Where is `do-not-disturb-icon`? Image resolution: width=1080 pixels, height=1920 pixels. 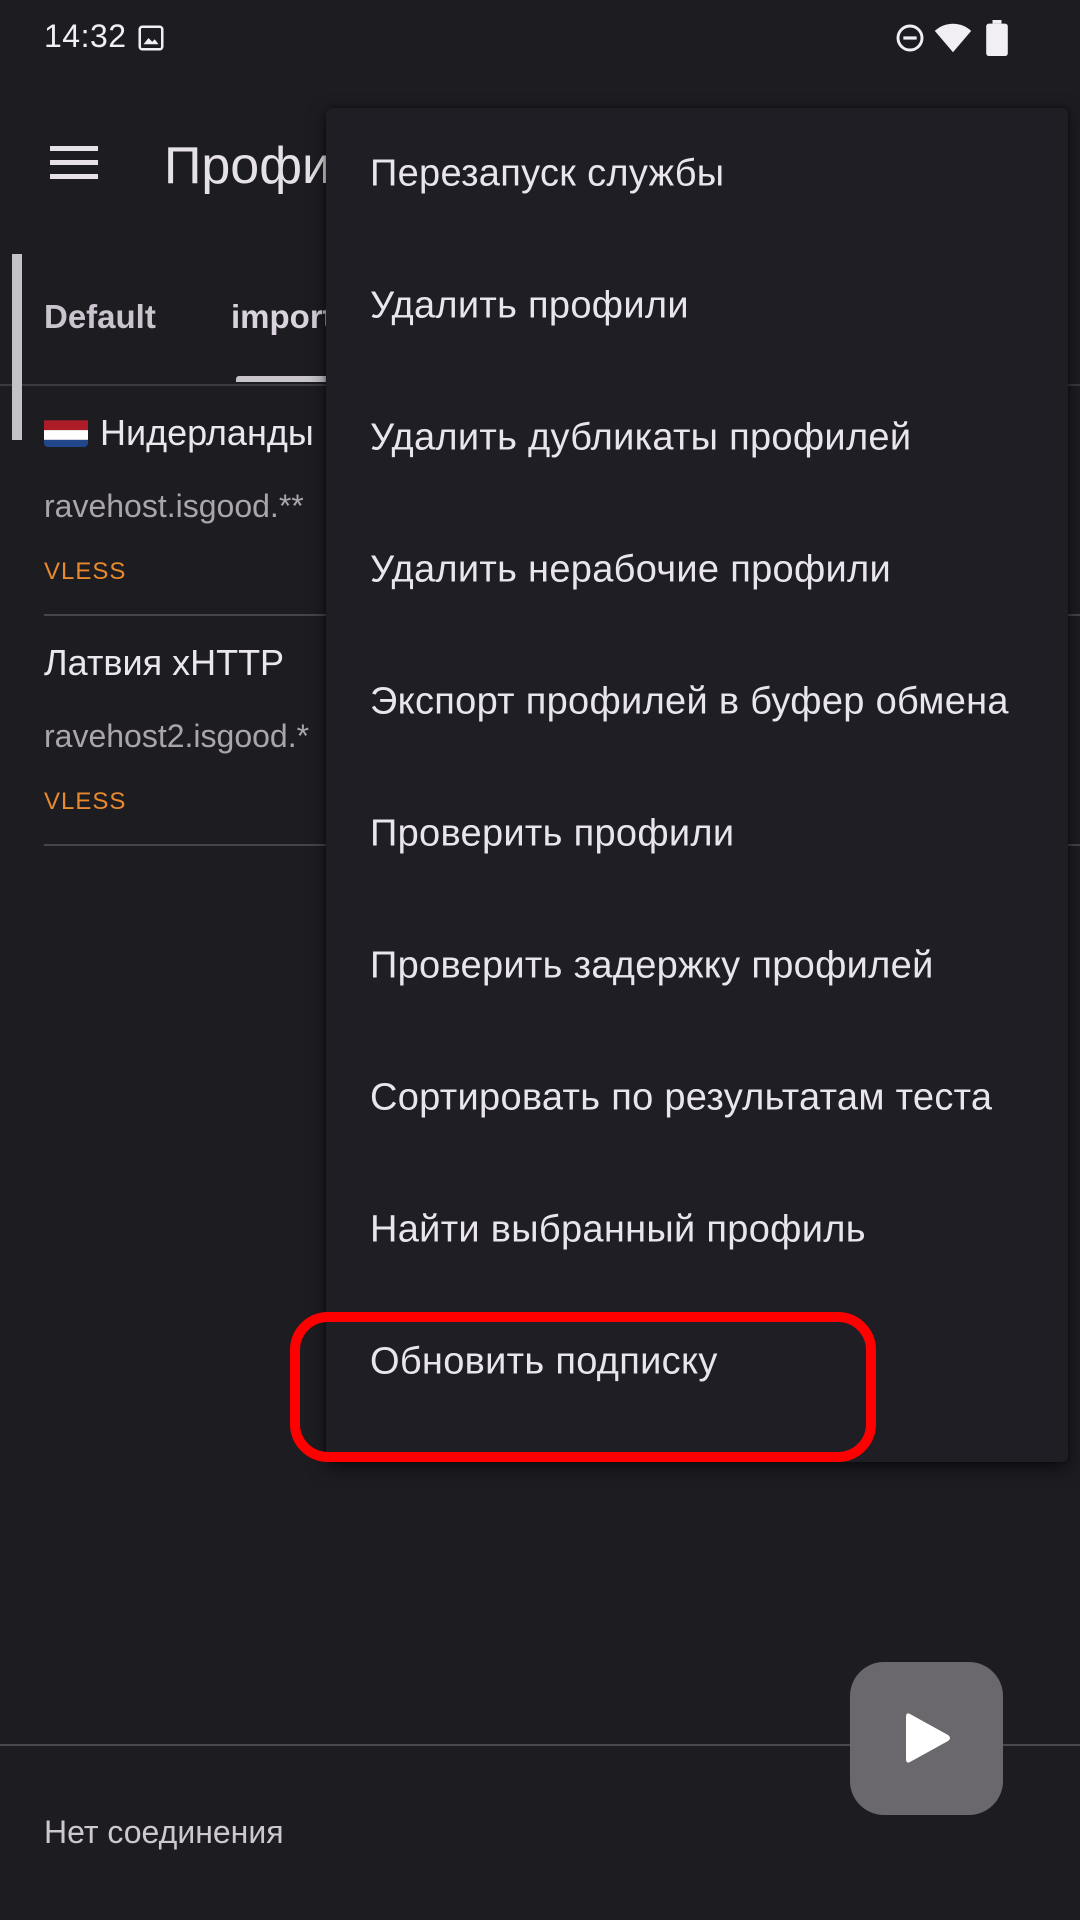 do-not-disturb-icon is located at coordinates (910, 38).